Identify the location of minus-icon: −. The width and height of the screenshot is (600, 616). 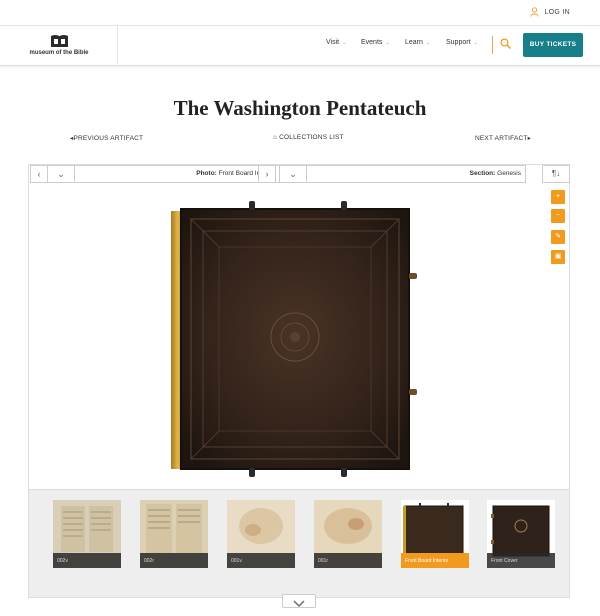
(558, 215).